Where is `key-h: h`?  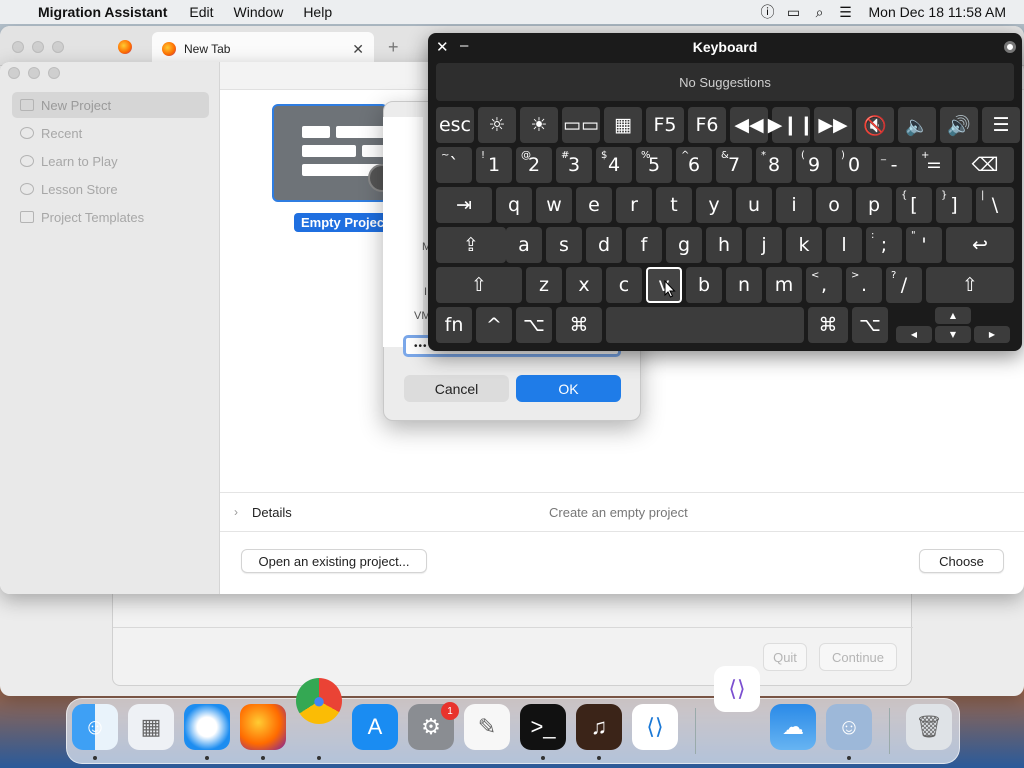 key-h: h is located at coordinates (724, 245).